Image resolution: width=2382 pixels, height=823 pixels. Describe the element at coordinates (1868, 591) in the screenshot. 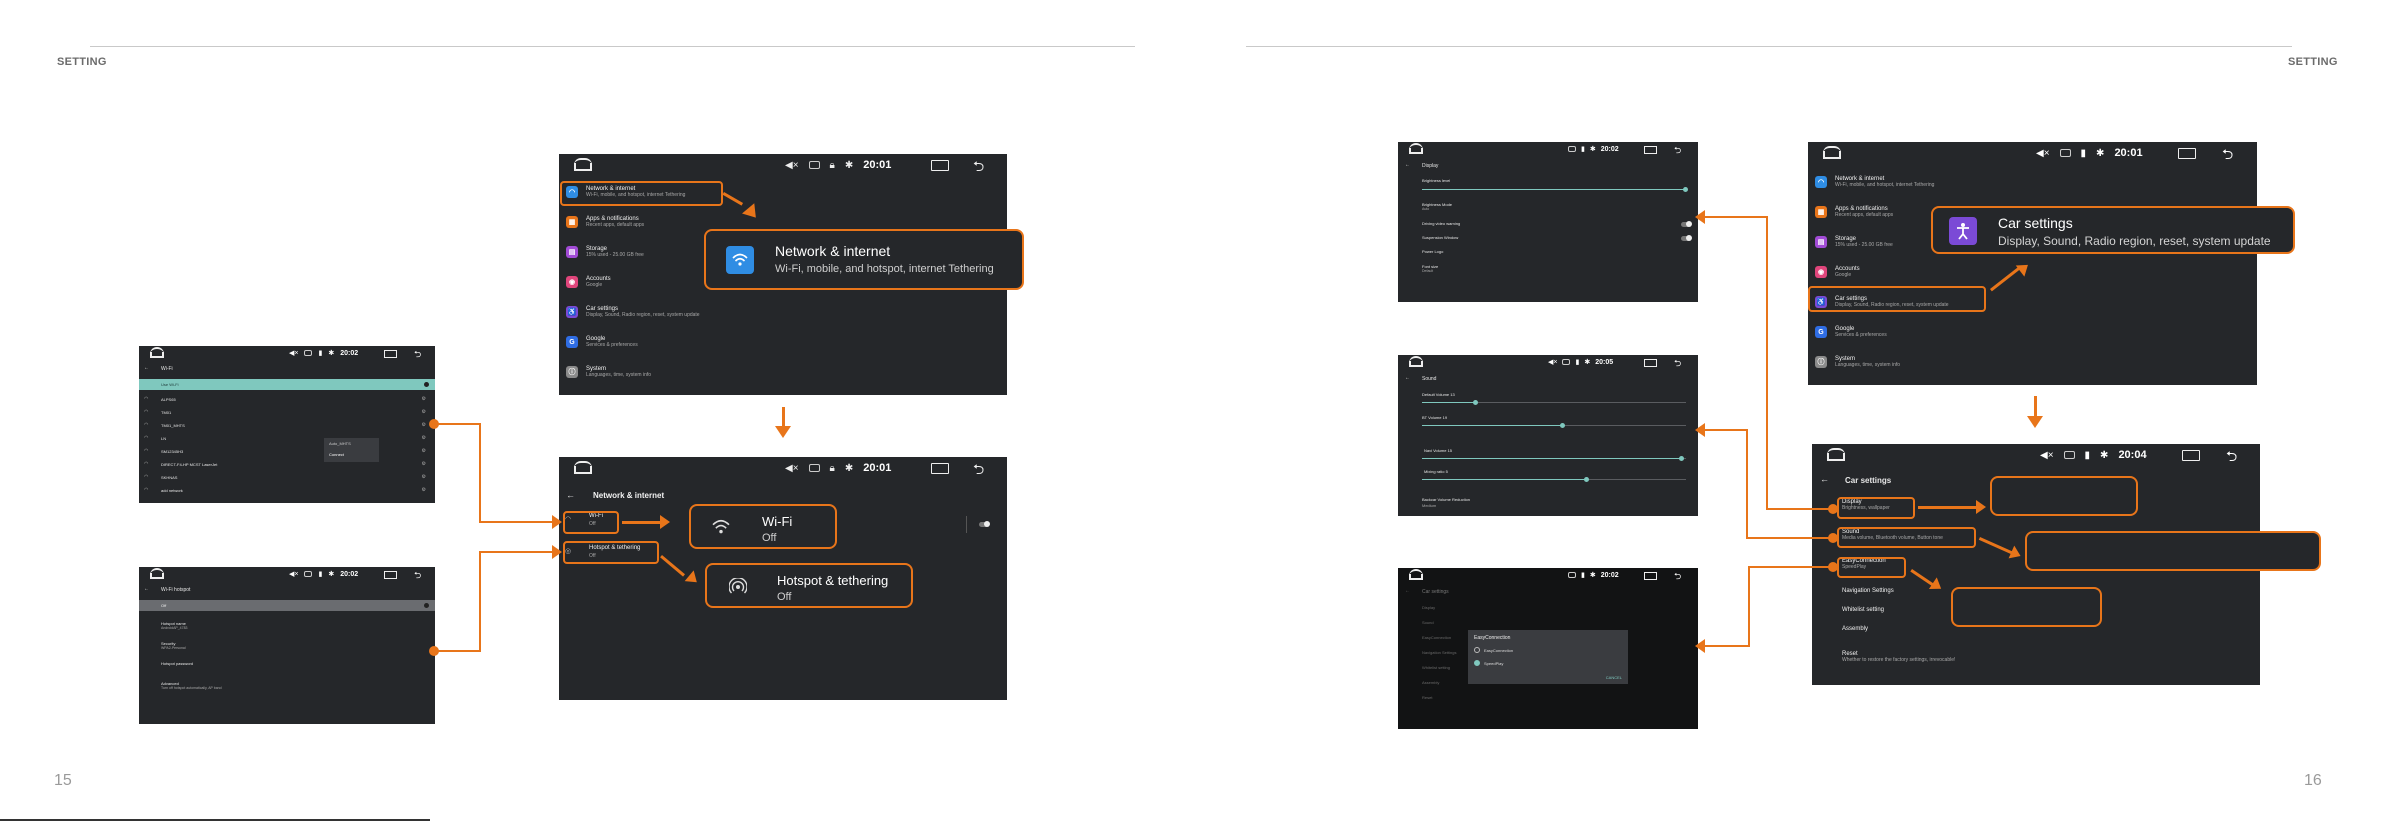

I see `car-settings-item: Navigation Settings` at that location.